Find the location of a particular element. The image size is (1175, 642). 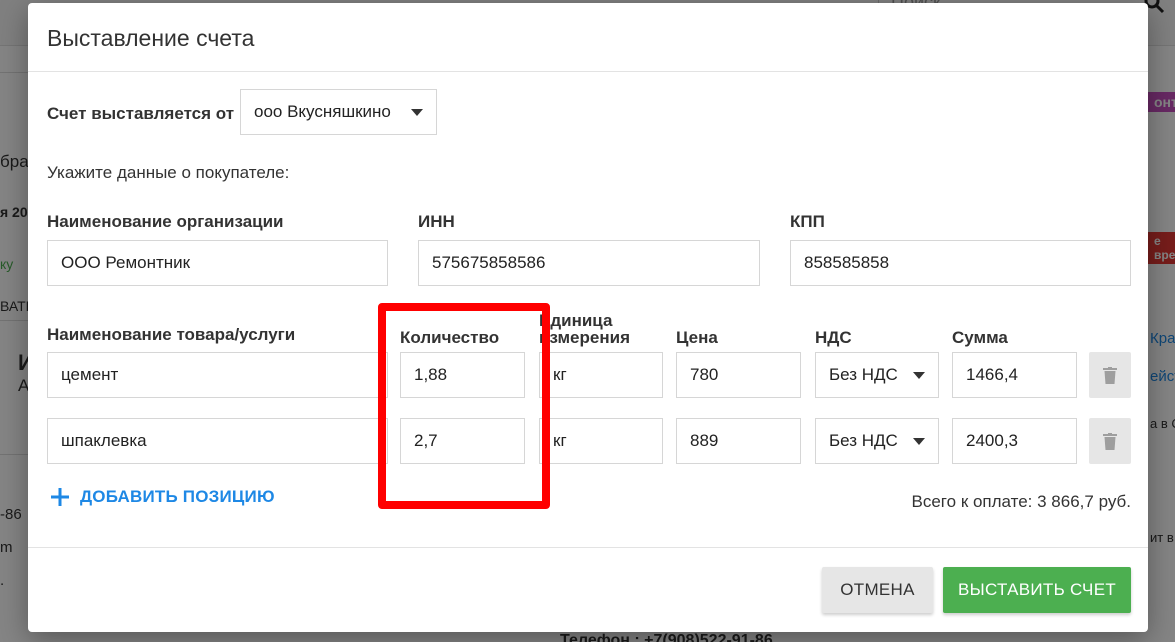

column-header-unit-line1: Единица is located at coordinates (576, 320).